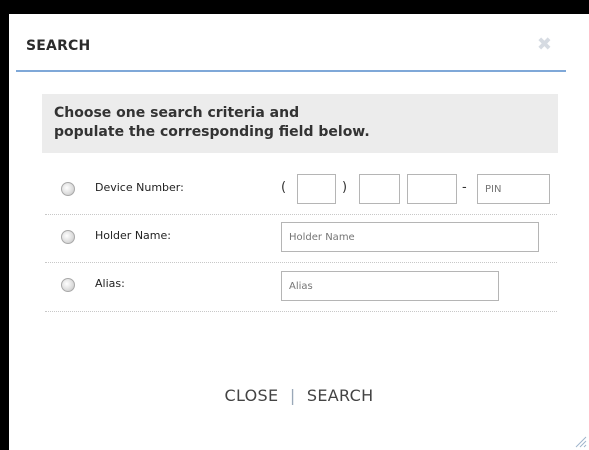 This screenshot has width=589, height=450. What do you see at coordinates (299, 395) in the screenshot?
I see `dialog-actions: CLOSE | SEARCH` at bounding box center [299, 395].